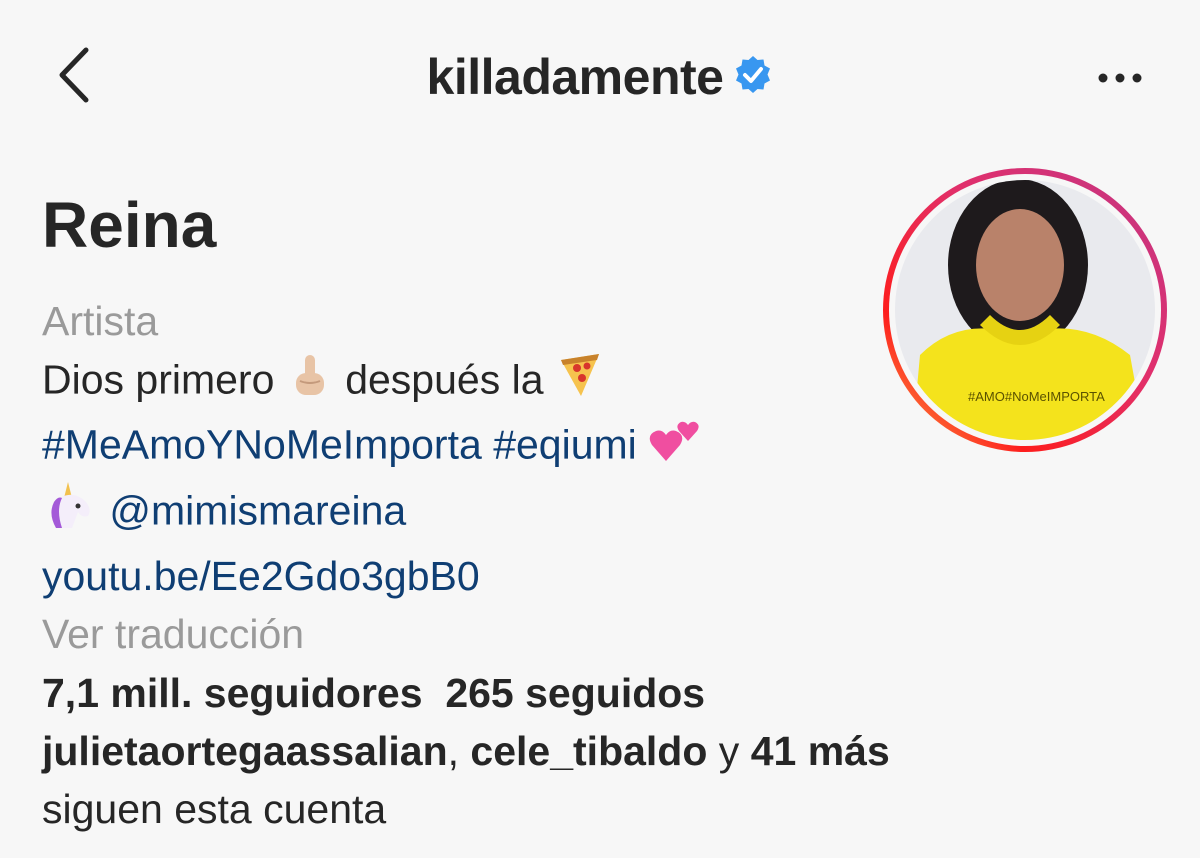 The height and width of the screenshot is (858, 1200). Describe the element at coordinates (1036, 396) in the screenshot. I see `avatar-text: #AMO#NoMeIMPORTA` at that location.